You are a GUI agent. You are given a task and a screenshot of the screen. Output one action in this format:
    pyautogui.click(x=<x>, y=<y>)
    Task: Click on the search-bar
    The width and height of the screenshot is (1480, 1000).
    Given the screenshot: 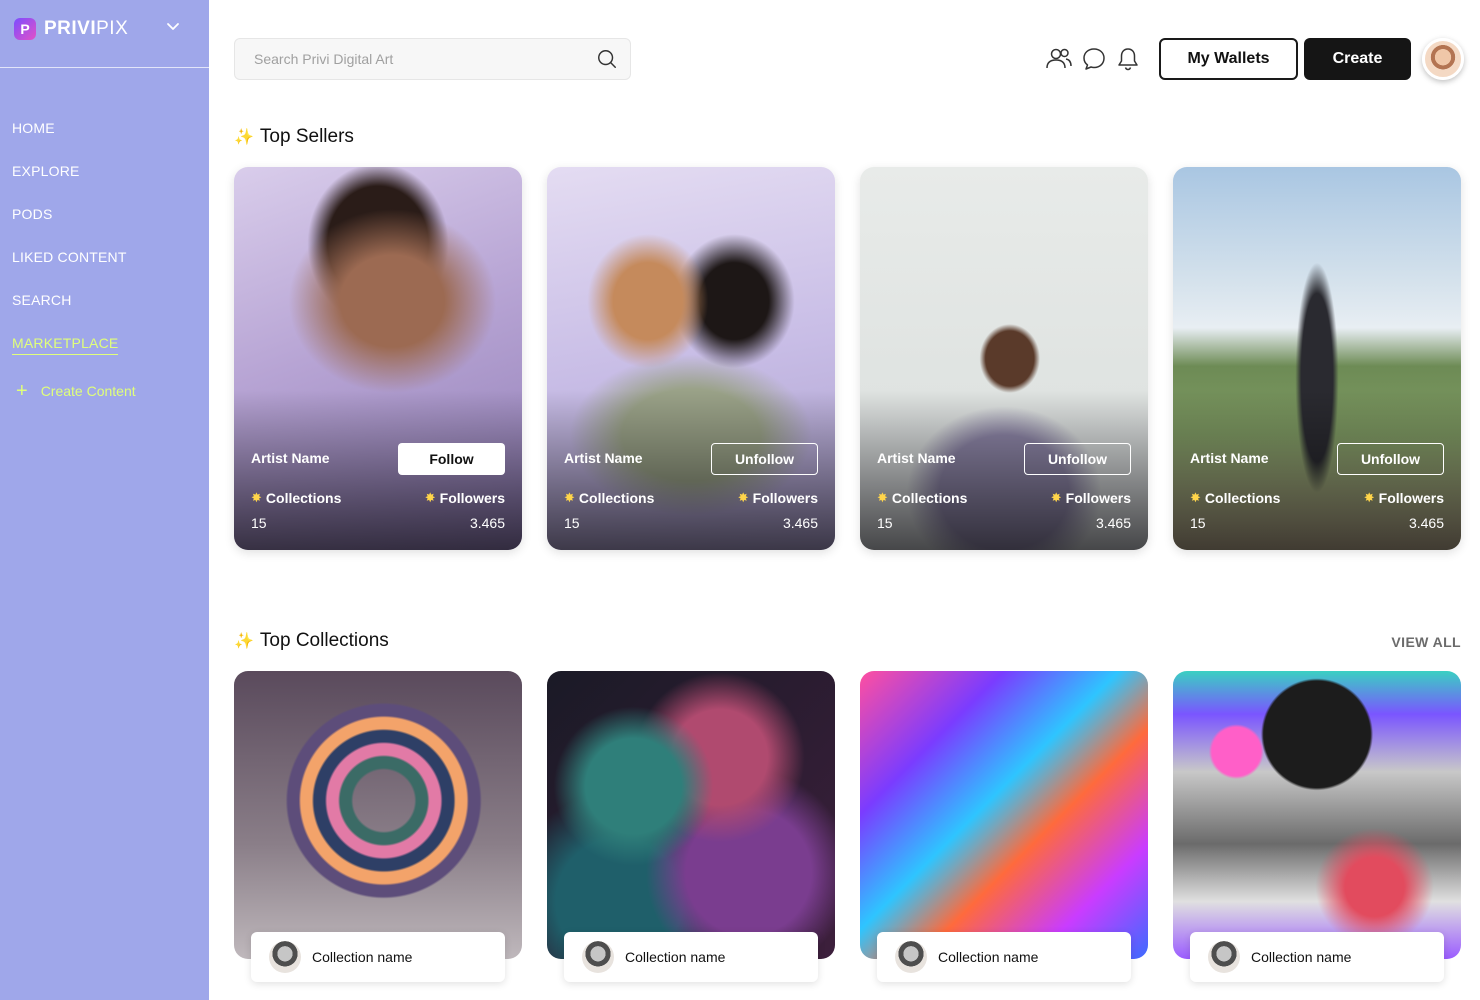 What is the action you would take?
    pyautogui.click(x=432, y=59)
    